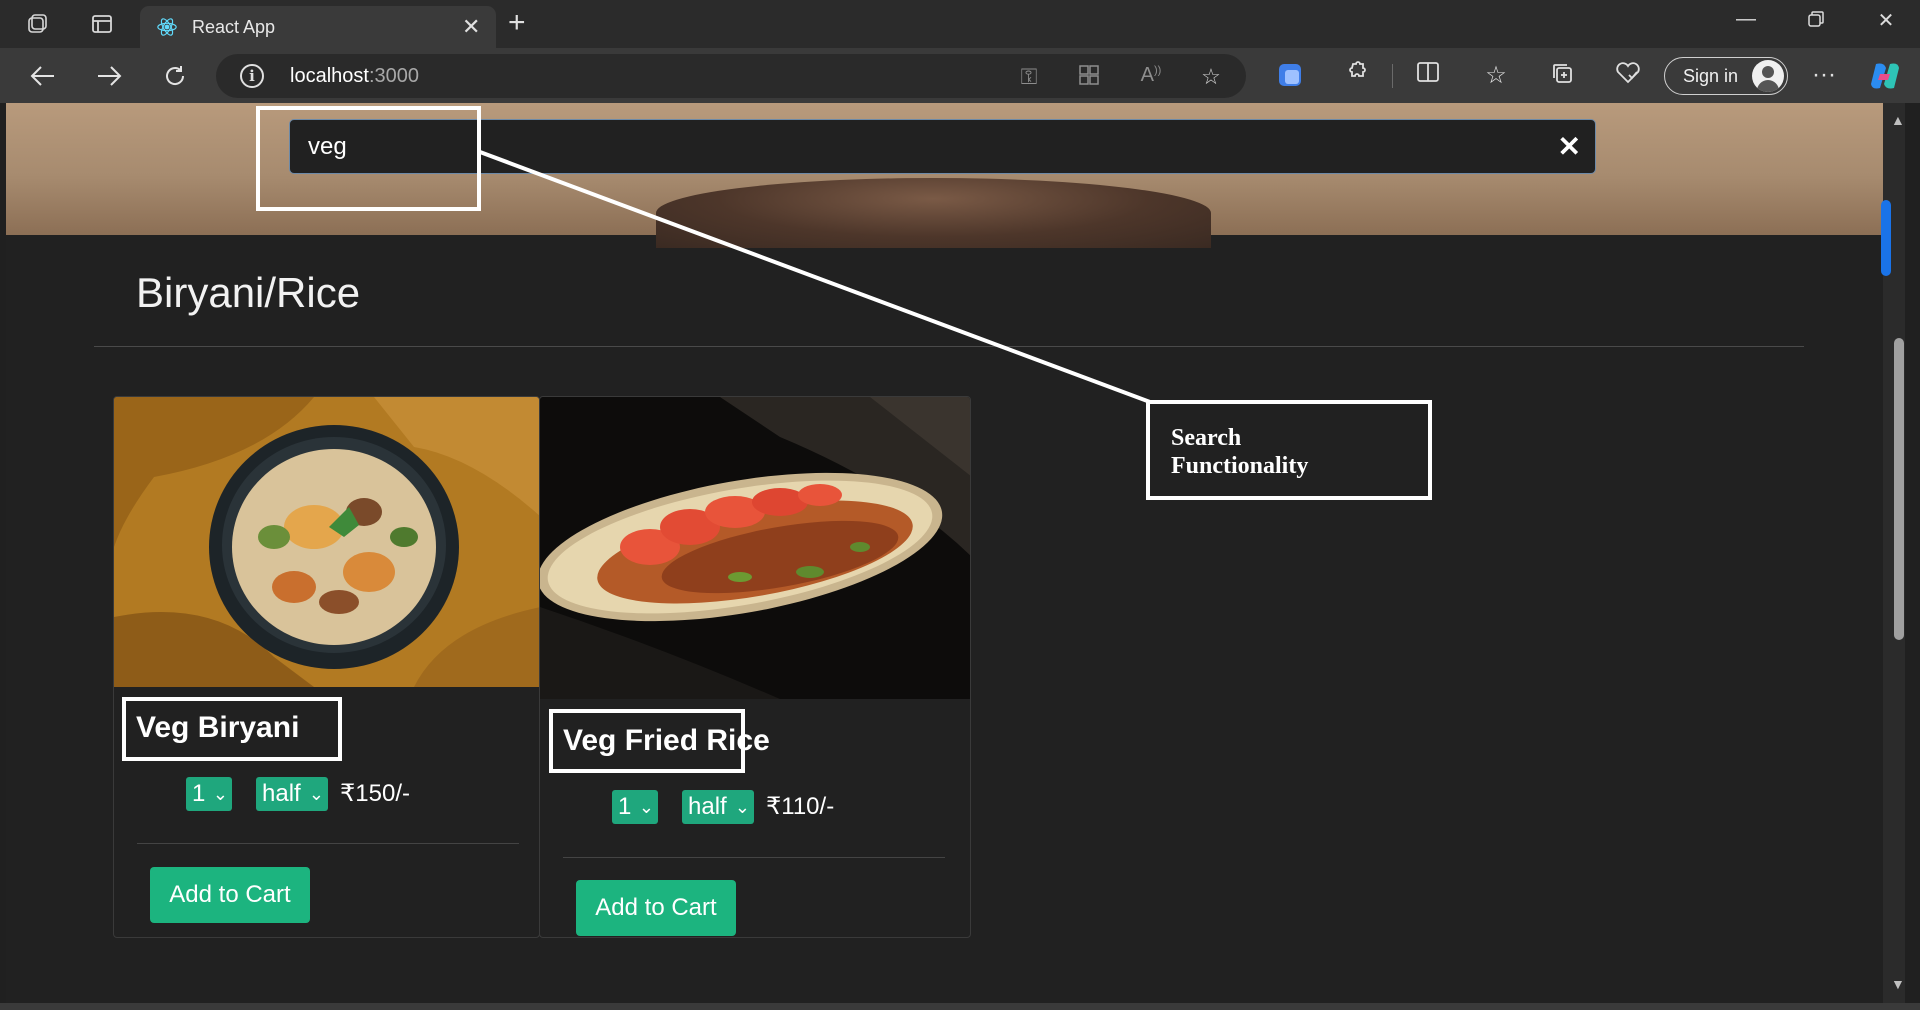  What do you see at coordinates (1356, 76) in the screenshot?
I see `extensions-icon` at bounding box center [1356, 76].